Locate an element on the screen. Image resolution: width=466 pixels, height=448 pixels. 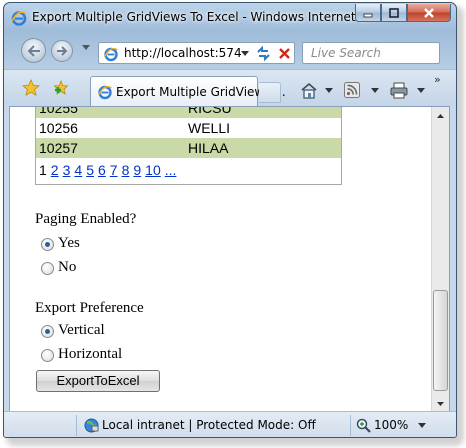
paging-enabled-label: Paging Enabled? is located at coordinates (86, 219).